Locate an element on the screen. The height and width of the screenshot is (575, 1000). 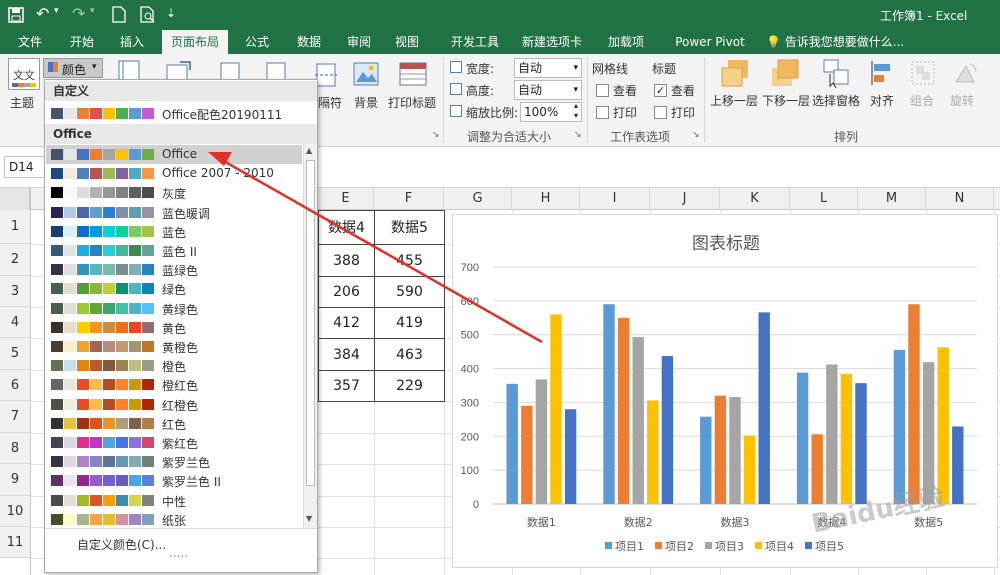
column-header-J: J is located at coordinates (685, 199).